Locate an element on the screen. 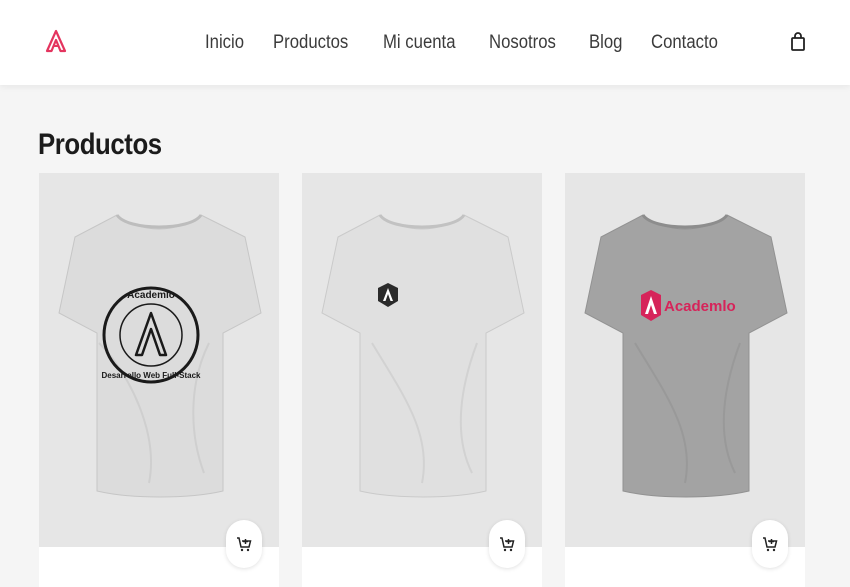 The height and width of the screenshot is (587, 850). page-title: Productos is located at coordinates (100, 144).